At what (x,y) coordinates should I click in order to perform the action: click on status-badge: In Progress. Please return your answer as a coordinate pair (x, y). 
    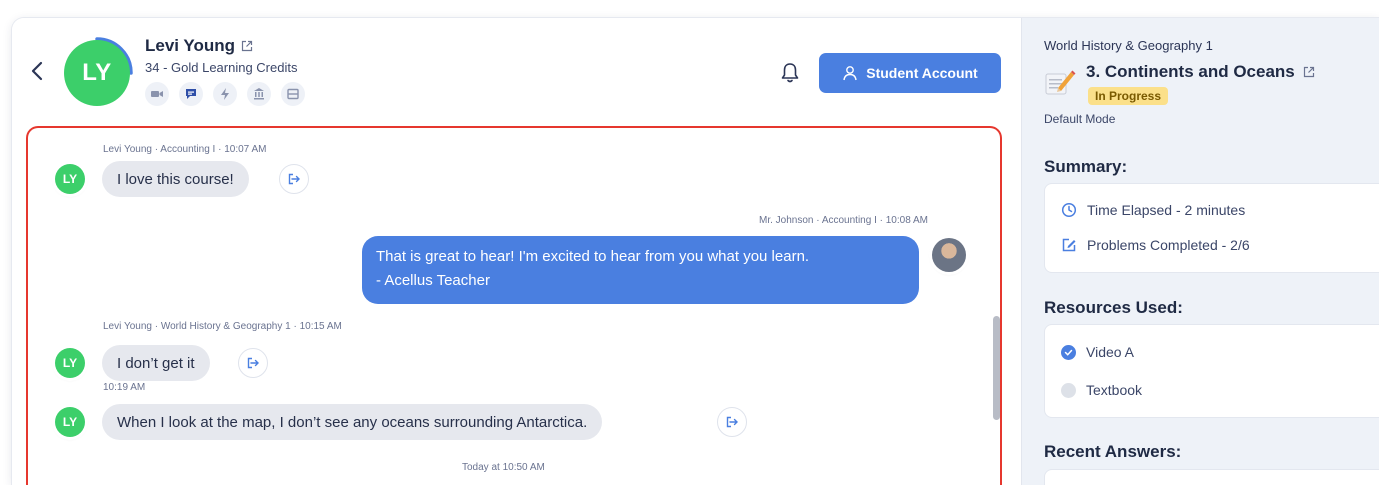
    Looking at the image, I should click on (1128, 96).